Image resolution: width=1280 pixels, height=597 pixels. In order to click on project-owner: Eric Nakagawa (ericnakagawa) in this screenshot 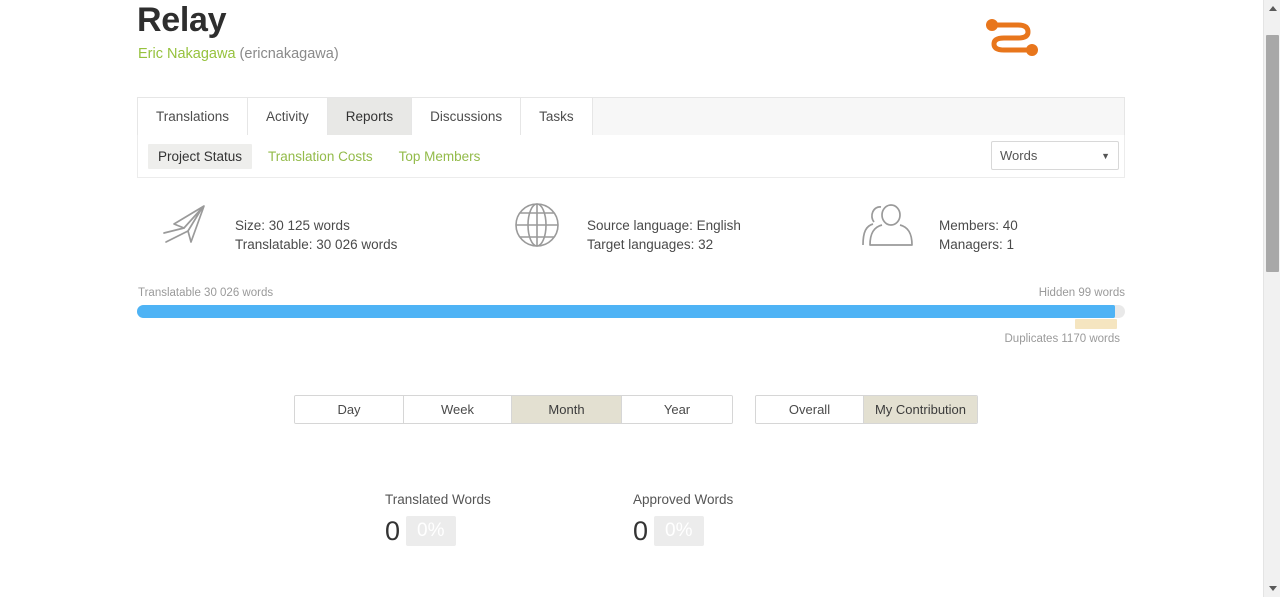, I will do `click(238, 54)`.